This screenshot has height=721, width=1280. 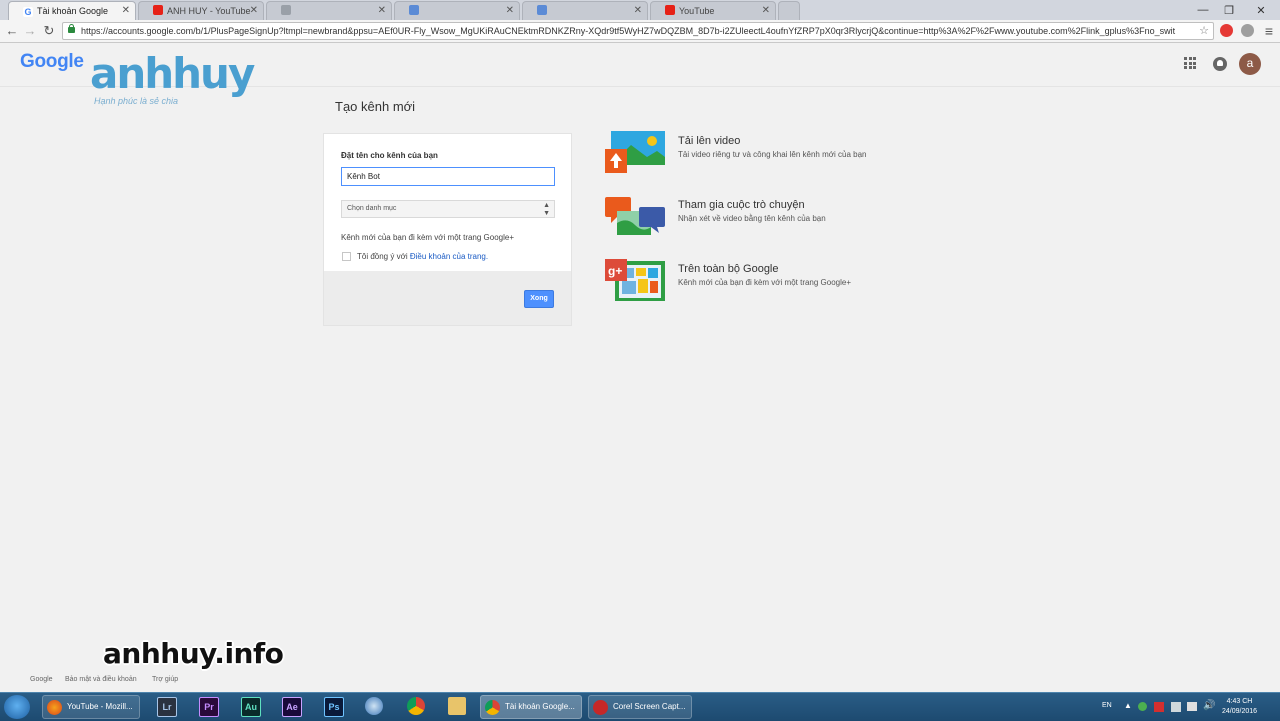 What do you see at coordinates (1203, 10) in the screenshot?
I see `minimize-icon: —` at bounding box center [1203, 10].